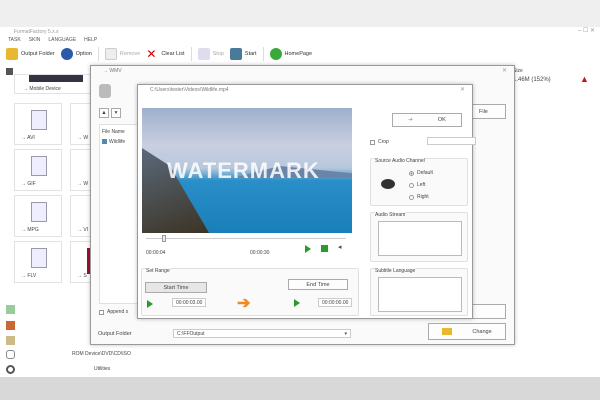 The image size is (600, 400). What do you see at coordinates (300, 13) in the screenshot?
I see `top-band` at bounding box center [300, 13].